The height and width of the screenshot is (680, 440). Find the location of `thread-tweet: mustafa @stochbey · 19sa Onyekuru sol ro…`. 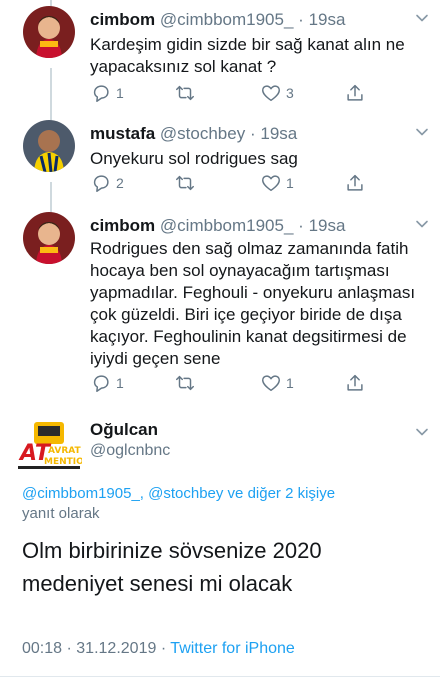

thread-tweet: mustafa @stochbey · 19sa Onyekuru sol ro… is located at coordinates (220, 163).